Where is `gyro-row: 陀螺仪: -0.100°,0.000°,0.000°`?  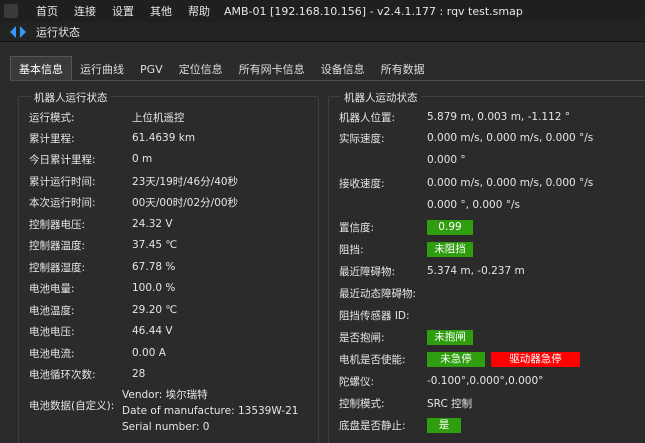 gyro-row: 陀螺仪: -0.100°,0.000°,0.000° is located at coordinates (441, 381).